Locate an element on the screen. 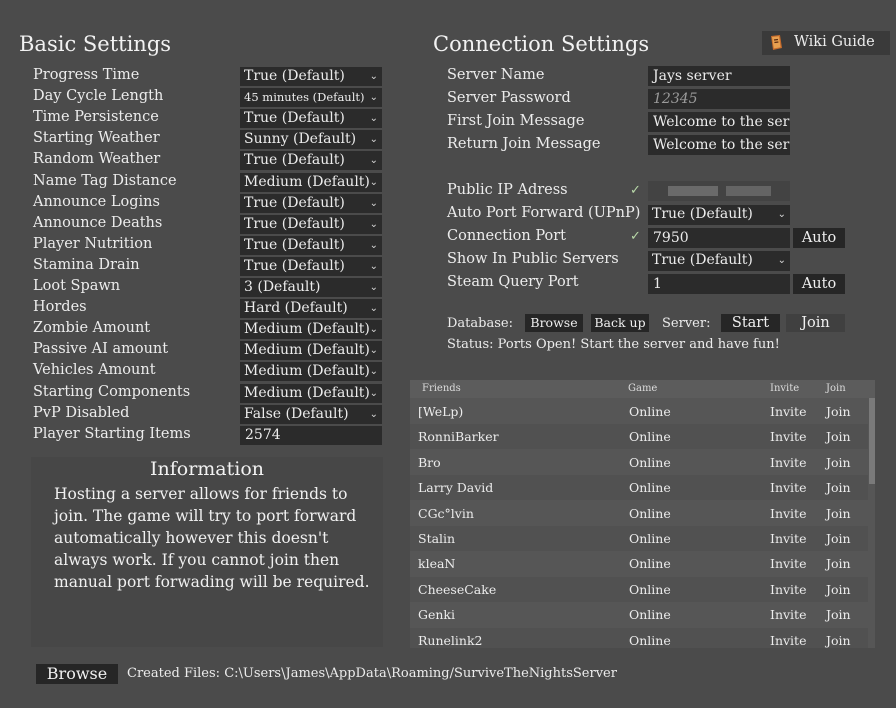 This screenshot has height=708, width=896. friends-header-invite: Invite is located at coordinates (785, 388).